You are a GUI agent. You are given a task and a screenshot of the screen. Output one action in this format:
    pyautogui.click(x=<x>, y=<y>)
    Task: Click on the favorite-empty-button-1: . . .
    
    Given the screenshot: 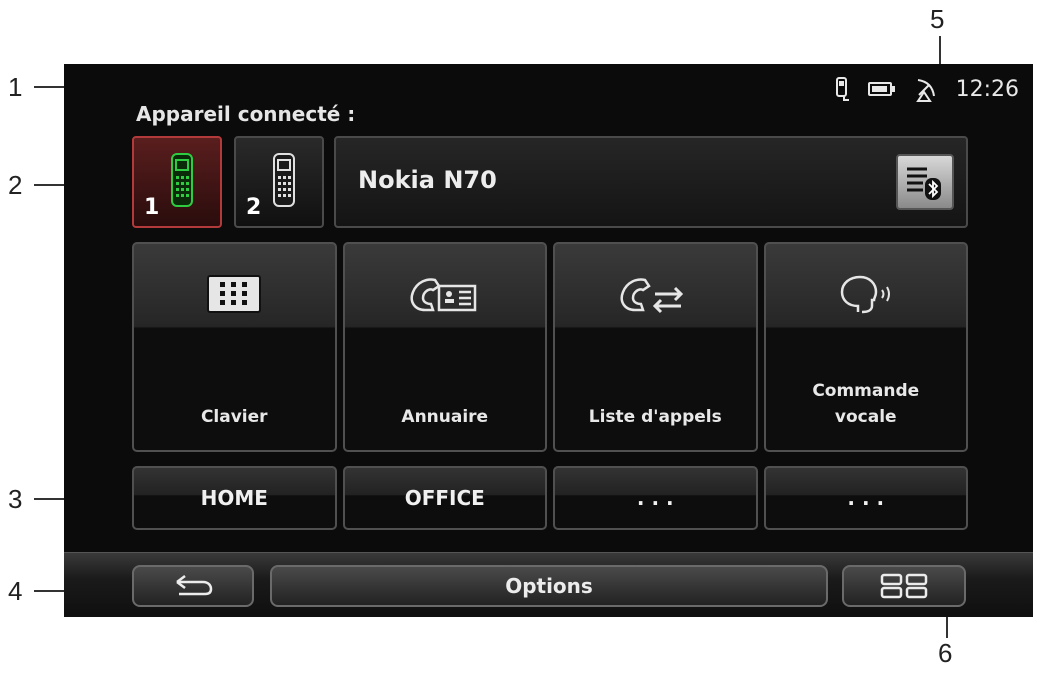 What is the action you would take?
    pyautogui.click(x=655, y=498)
    